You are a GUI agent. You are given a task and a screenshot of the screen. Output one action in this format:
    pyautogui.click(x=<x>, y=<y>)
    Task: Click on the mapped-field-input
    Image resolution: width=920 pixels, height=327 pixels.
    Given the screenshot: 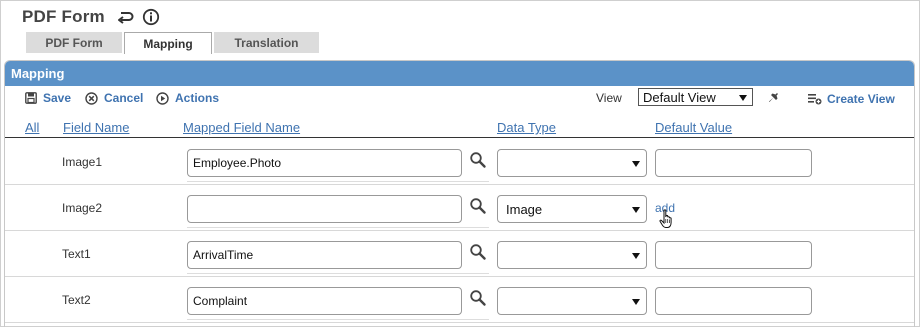 What is the action you would take?
    pyautogui.click(x=324, y=209)
    